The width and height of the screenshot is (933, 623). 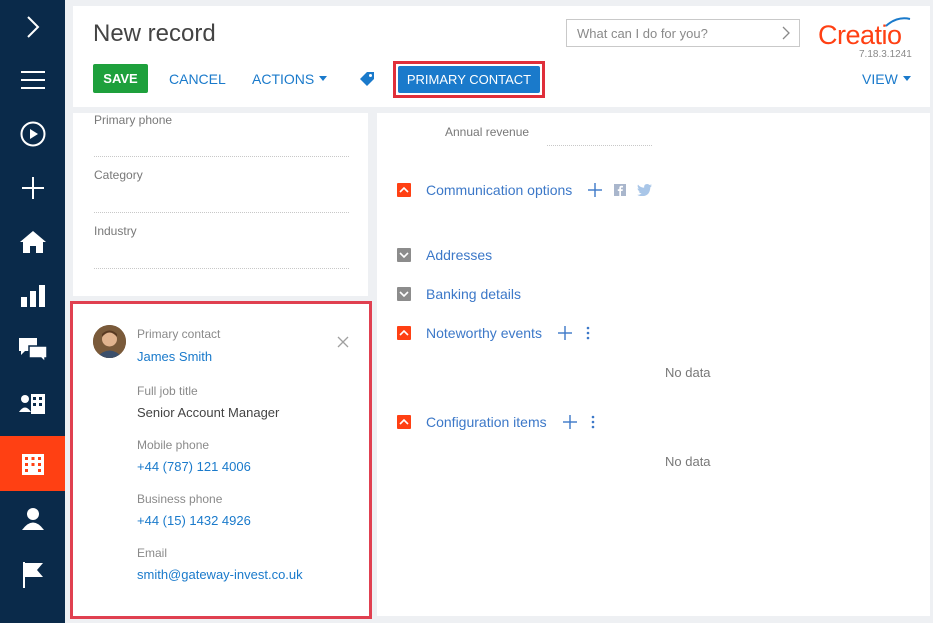 I want to click on sidebar-item-contacts, so click(x=32, y=519).